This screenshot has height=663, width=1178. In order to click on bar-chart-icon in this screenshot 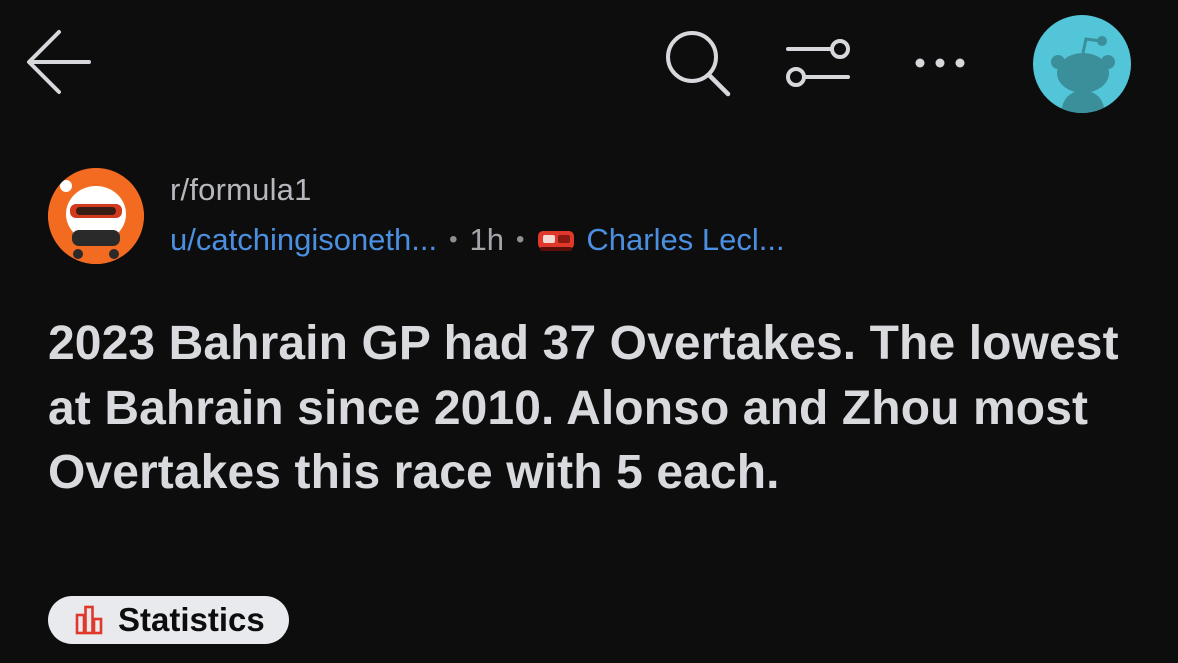, I will do `click(89, 620)`.